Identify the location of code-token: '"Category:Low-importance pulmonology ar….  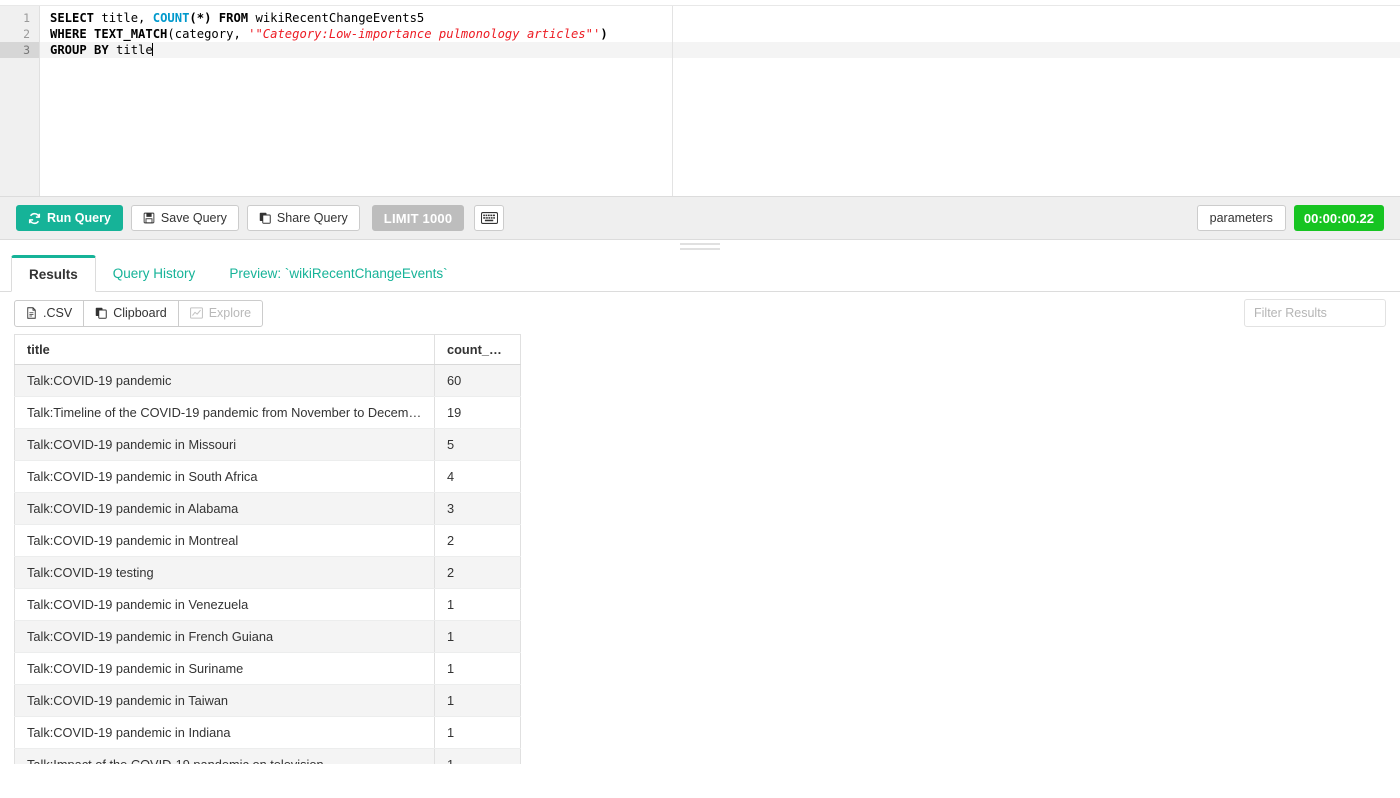
(424, 34).